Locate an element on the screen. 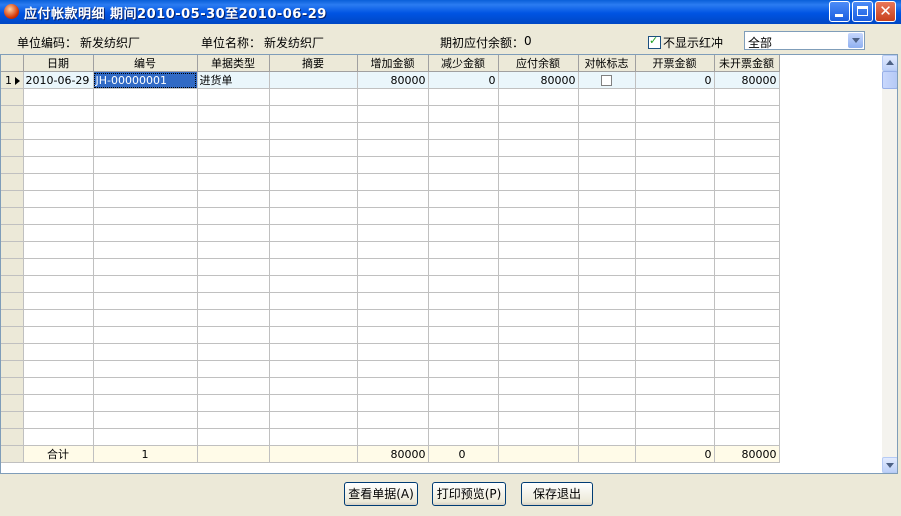 The height and width of the screenshot is (516, 901). cell-reconciled is located at coordinates (607, 80).